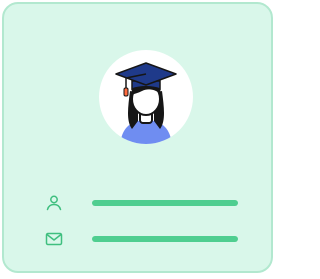 This screenshot has height=279, width=320. What do you see at coordinates (165, 203) in the screenshot?
I see `name-placeholder-line` at bounding box center [165, 203].